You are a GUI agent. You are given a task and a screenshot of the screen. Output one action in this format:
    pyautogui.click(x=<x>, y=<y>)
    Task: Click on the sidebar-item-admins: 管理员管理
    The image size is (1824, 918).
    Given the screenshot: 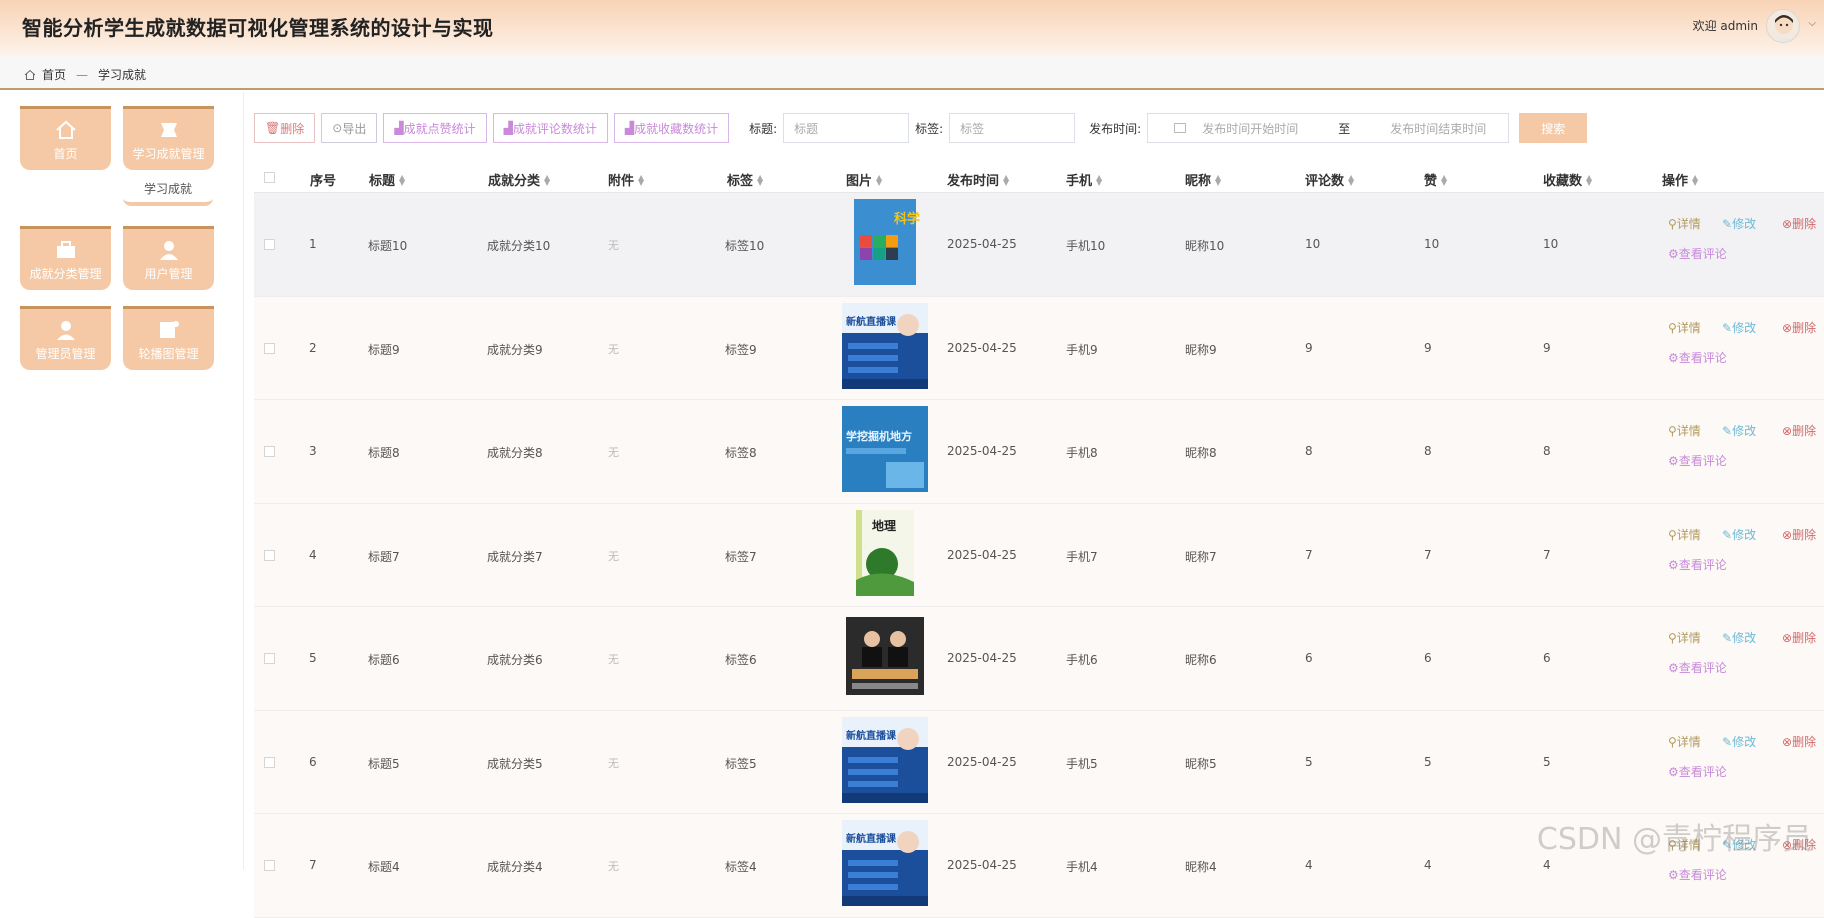 What is the action you would take?
    pyautogui.click(x=65, y=338)
    